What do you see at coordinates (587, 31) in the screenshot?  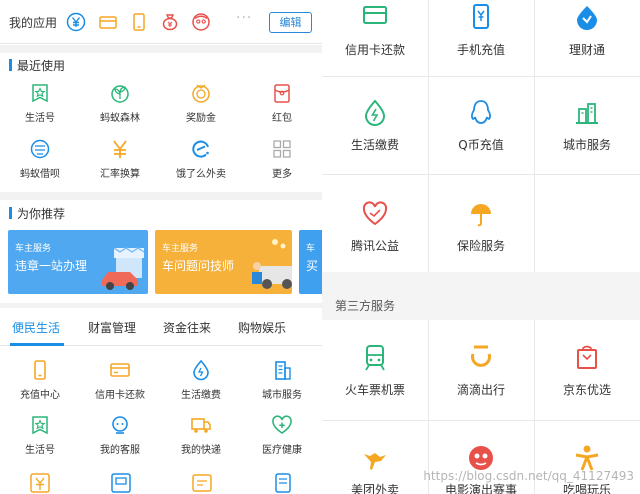 I see `svc-licaitong: 理财通` at bounding box center [587, 31].